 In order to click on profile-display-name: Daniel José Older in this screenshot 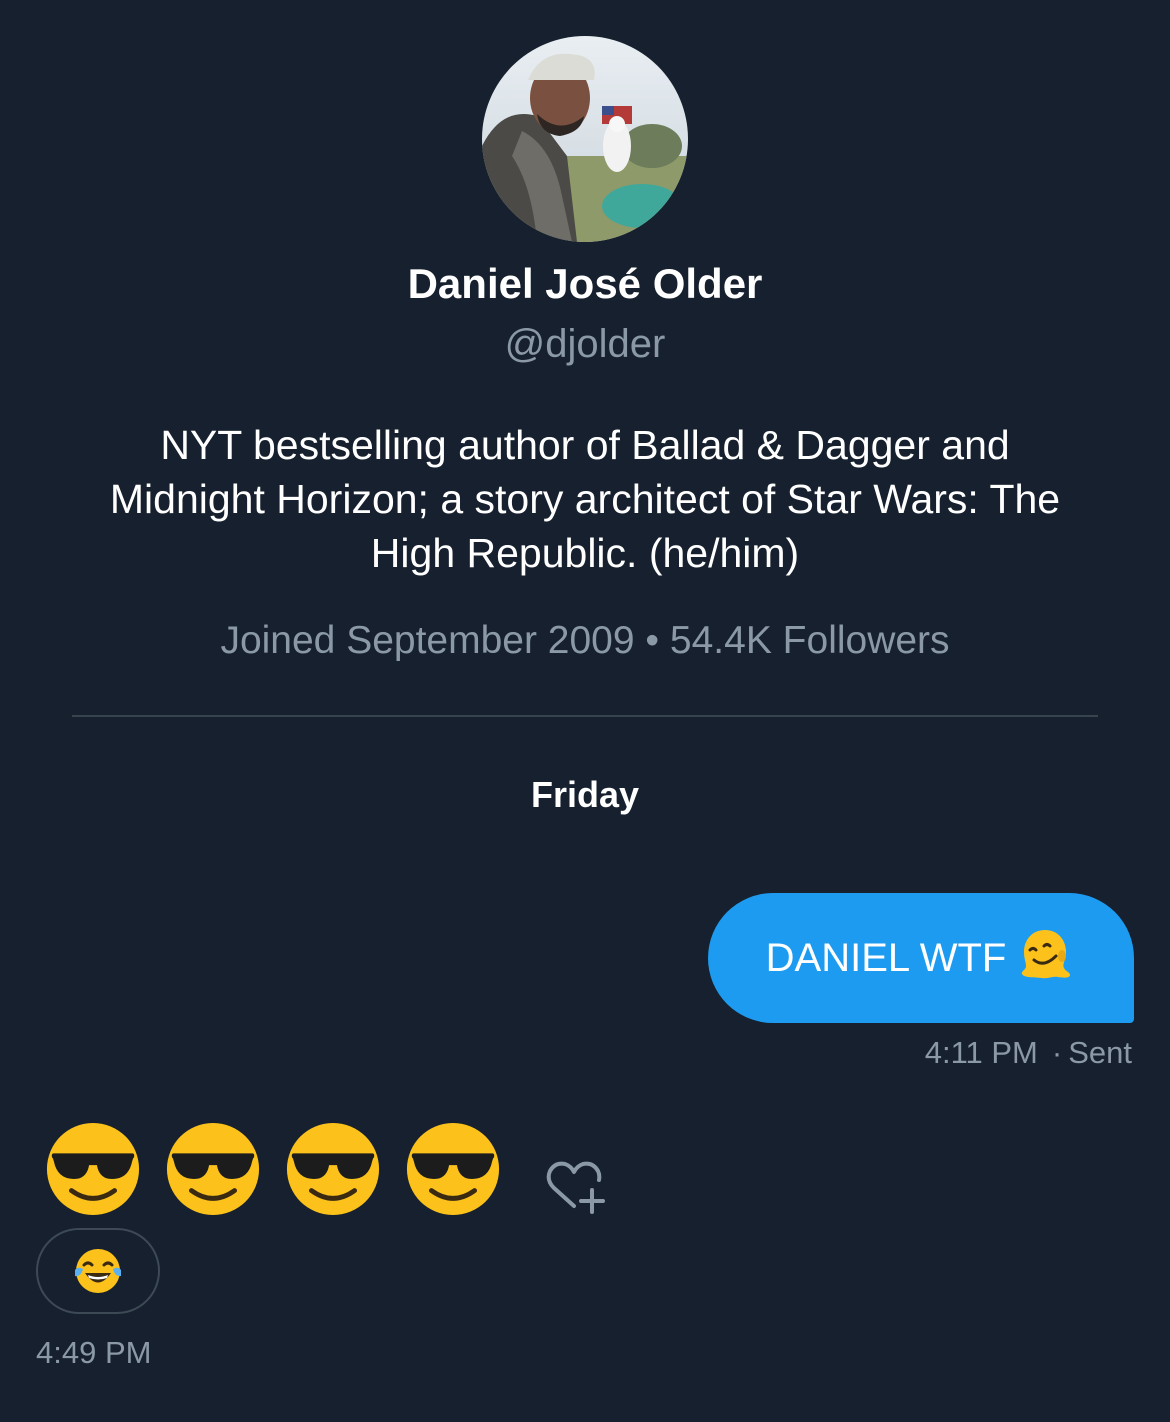, I will do `click(585, 283)`.